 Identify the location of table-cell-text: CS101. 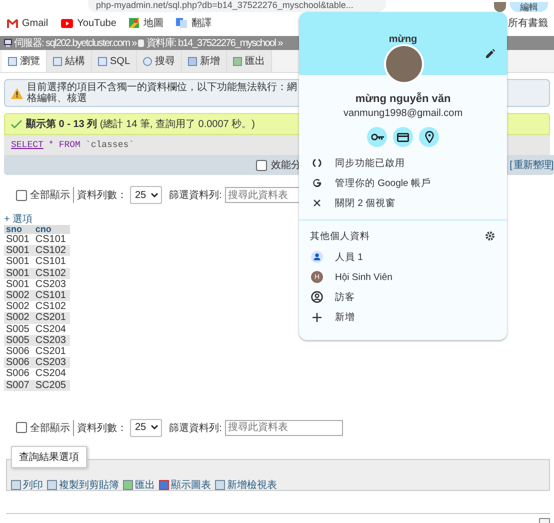
(50, 262).